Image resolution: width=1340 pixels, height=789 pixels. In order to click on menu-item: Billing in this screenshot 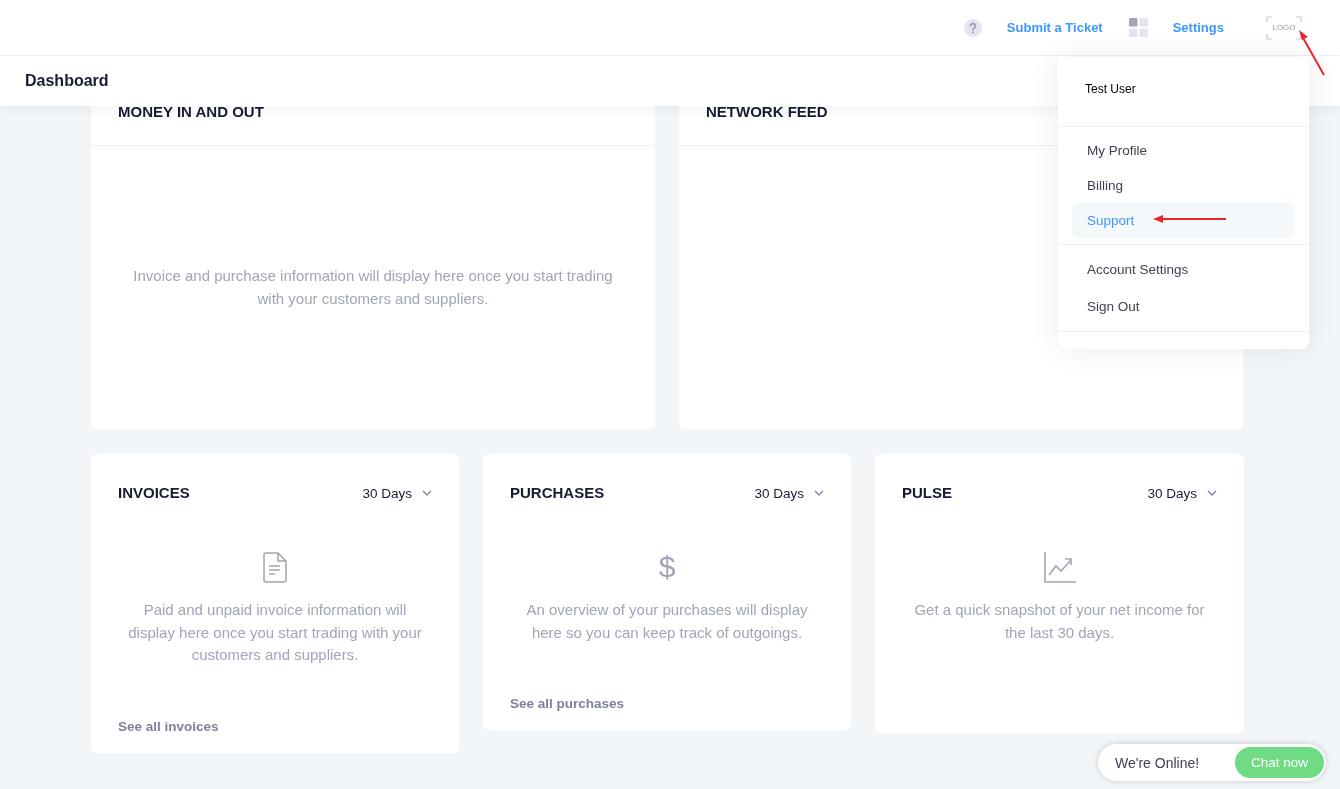, I will do `click(1183, 185)`.